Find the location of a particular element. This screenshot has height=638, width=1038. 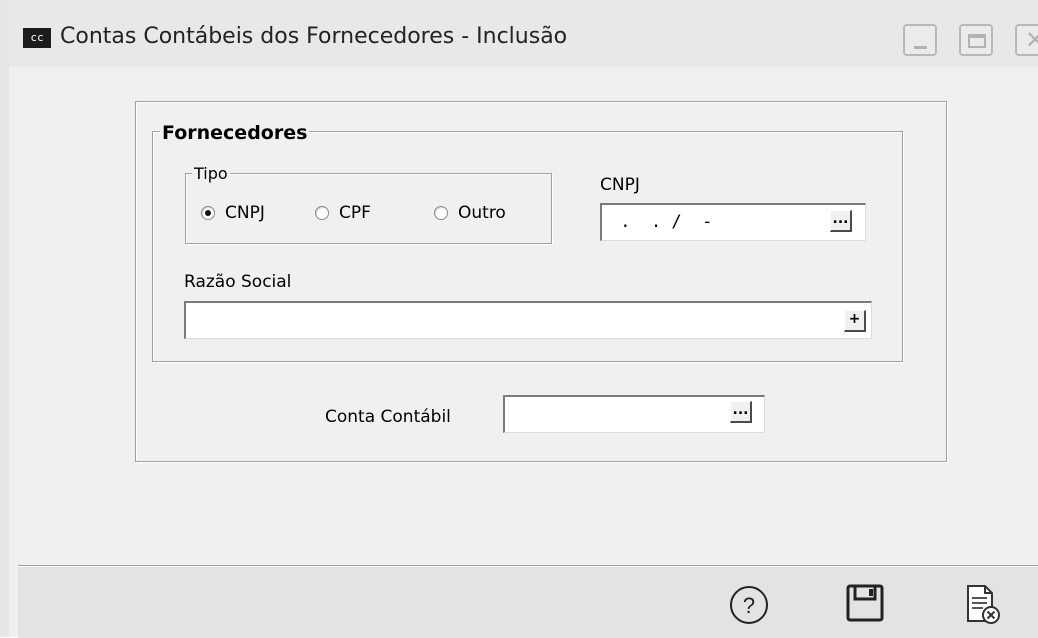

cancel-button is located at coordinates (985, 605).